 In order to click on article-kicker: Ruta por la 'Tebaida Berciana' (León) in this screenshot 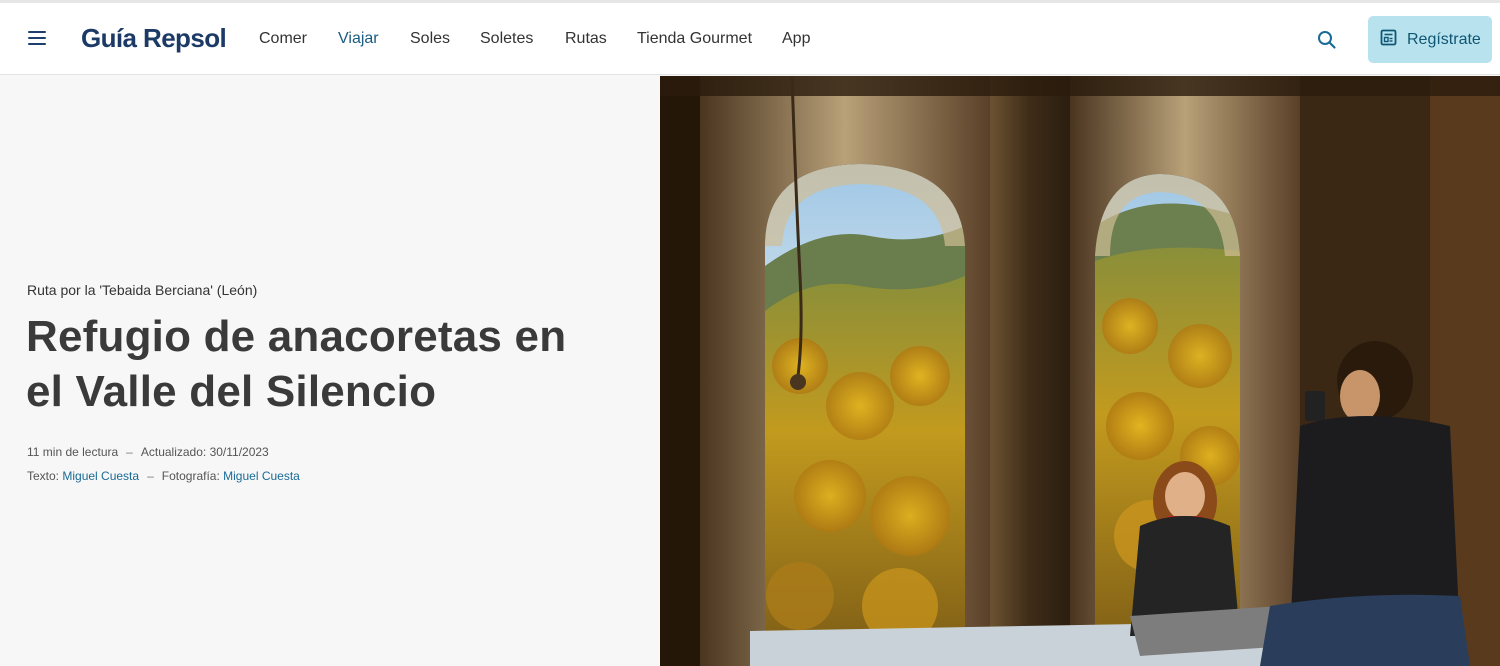, I will do `click(142, 290)`.